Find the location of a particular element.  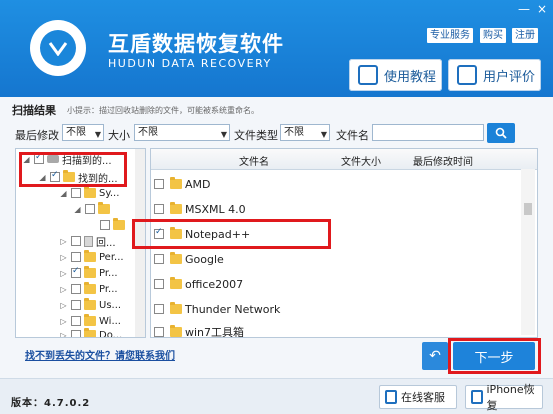

chevron-down-icon: ▼ is located at coordinates (323, 134).